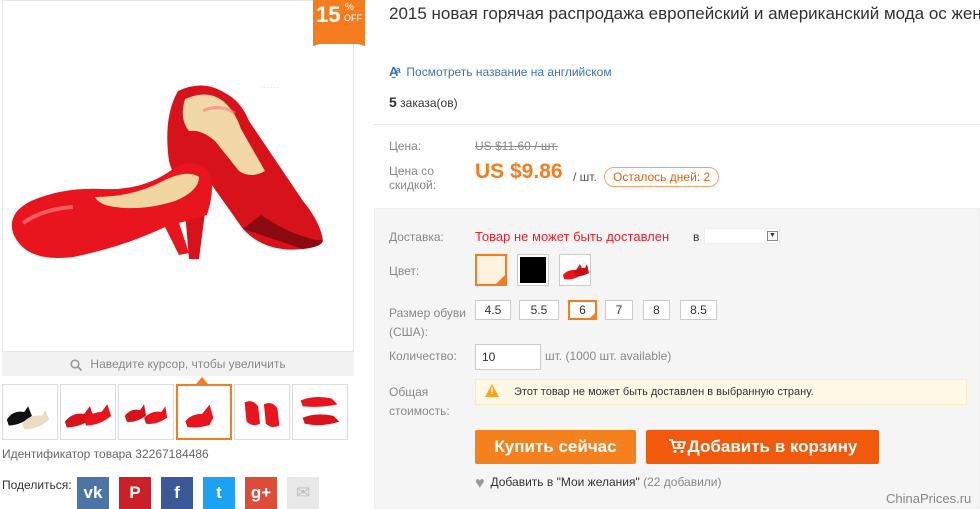 This screenshot has width=980, height=509. I want to click on size-option-4-5: 4.5, so click(493, 310).